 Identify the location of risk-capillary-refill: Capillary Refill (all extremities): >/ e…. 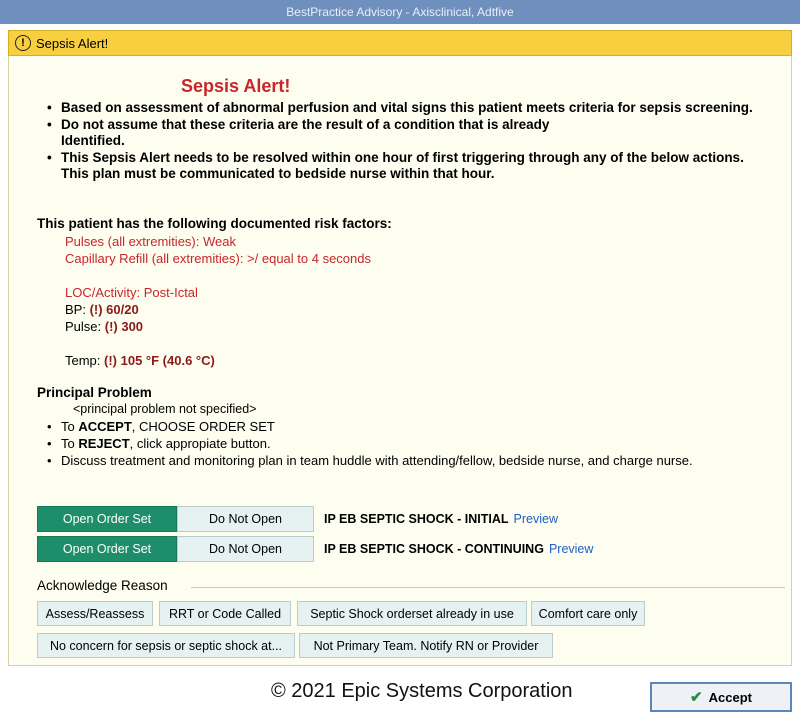
(218, 258).